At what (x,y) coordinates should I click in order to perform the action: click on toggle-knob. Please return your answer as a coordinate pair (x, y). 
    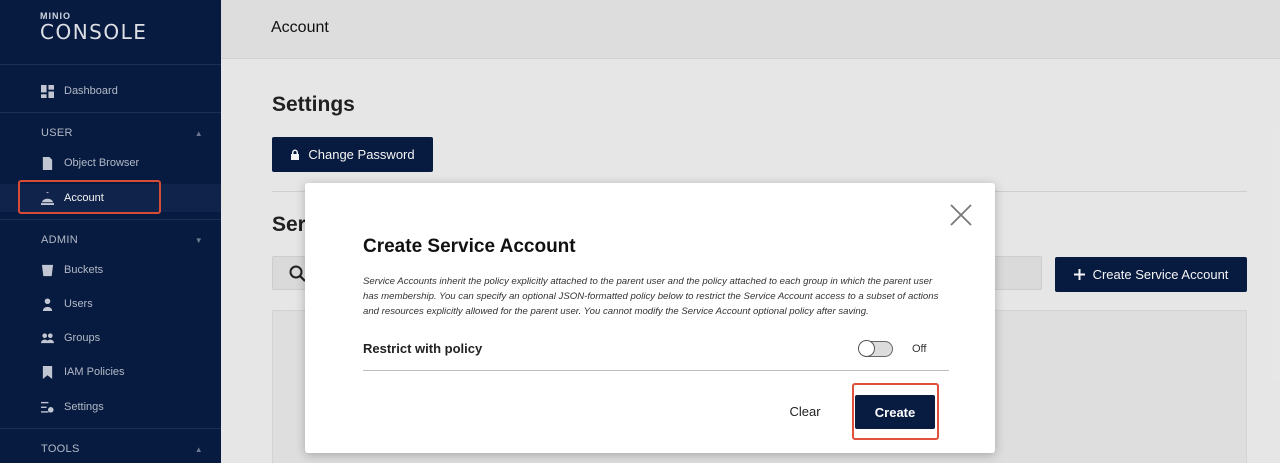
    Looking at the image, I should click on (866, 348).